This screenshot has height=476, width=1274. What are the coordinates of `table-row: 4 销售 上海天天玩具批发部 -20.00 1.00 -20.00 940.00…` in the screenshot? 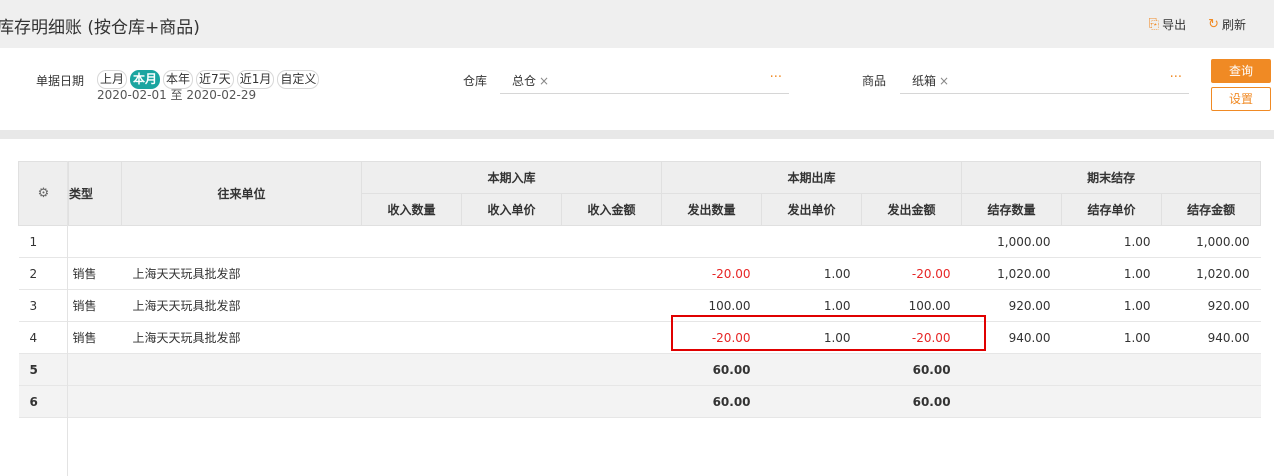 It's located at (639, 337).